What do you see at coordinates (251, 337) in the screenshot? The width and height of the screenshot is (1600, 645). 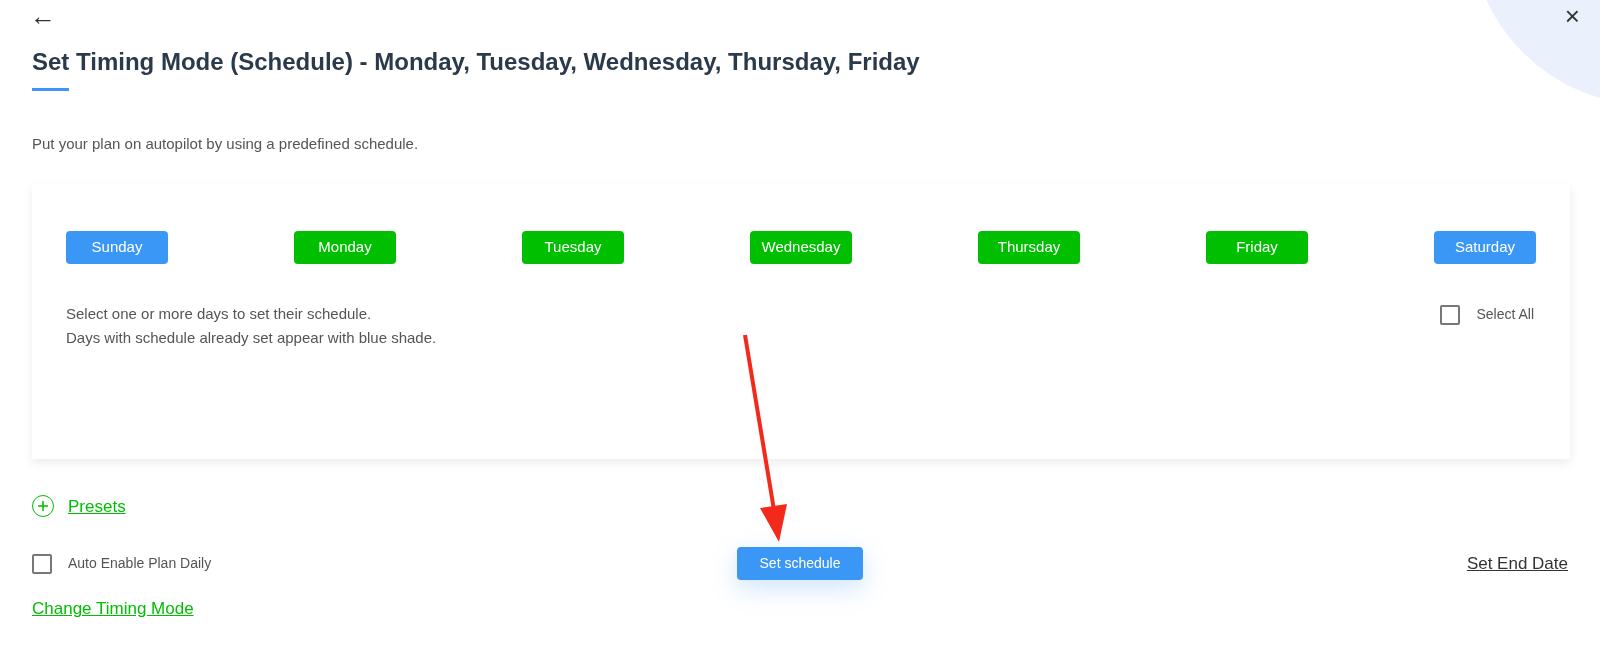 I see `hint-text: Days with schedule already set appear with blue shade.` at bounding box center [251, 337].